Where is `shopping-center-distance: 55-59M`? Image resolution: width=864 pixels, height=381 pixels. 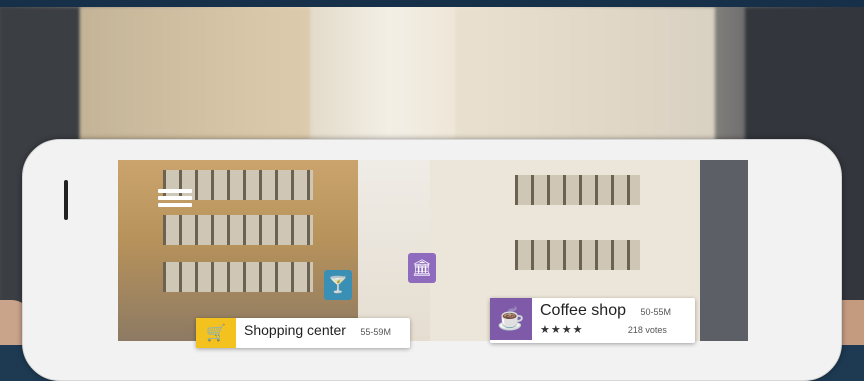 shopping-center-distance: 55-59M is located at coordinates (375, 332).